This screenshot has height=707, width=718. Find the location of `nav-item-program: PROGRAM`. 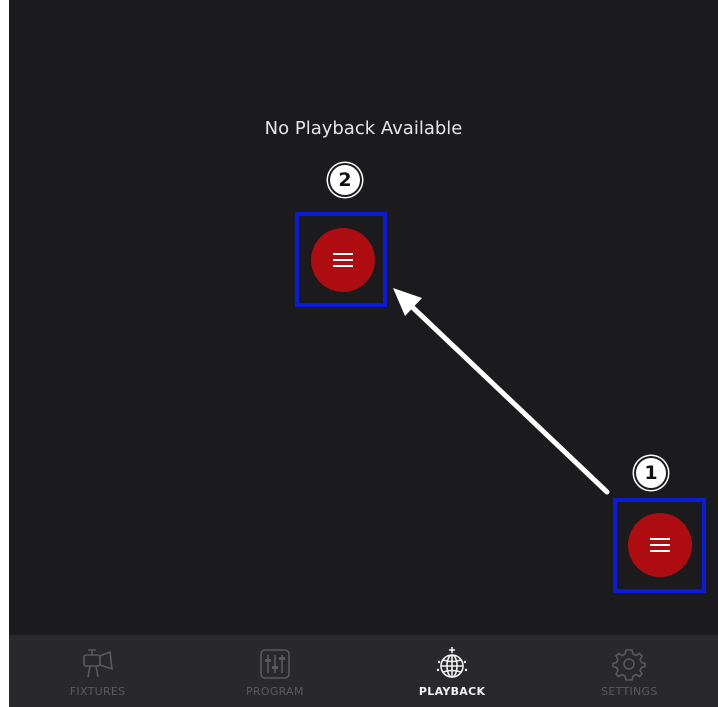

nav-item-program: PROGRAM is located at coordinates (274, 671).